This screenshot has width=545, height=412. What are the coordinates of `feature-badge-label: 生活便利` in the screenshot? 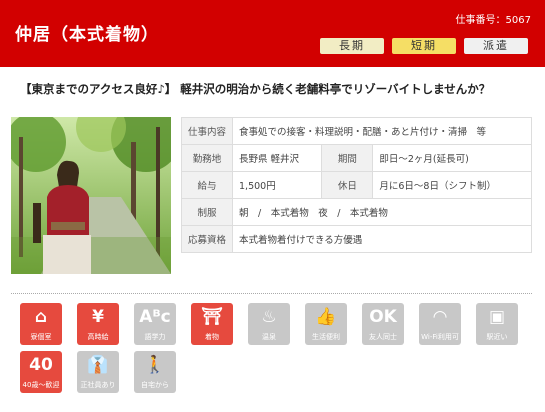 It's located at (326, 337).